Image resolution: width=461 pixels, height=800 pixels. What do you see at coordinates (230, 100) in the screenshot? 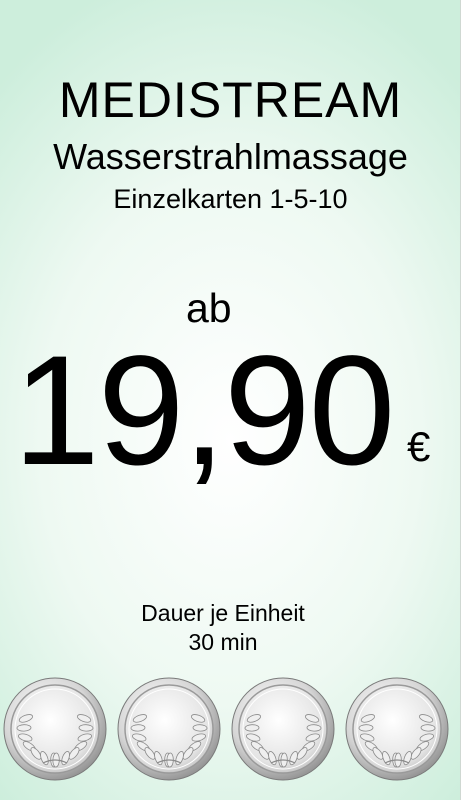
I see `brand-title: MEDISTREAM` at bounding box center [230, 100].